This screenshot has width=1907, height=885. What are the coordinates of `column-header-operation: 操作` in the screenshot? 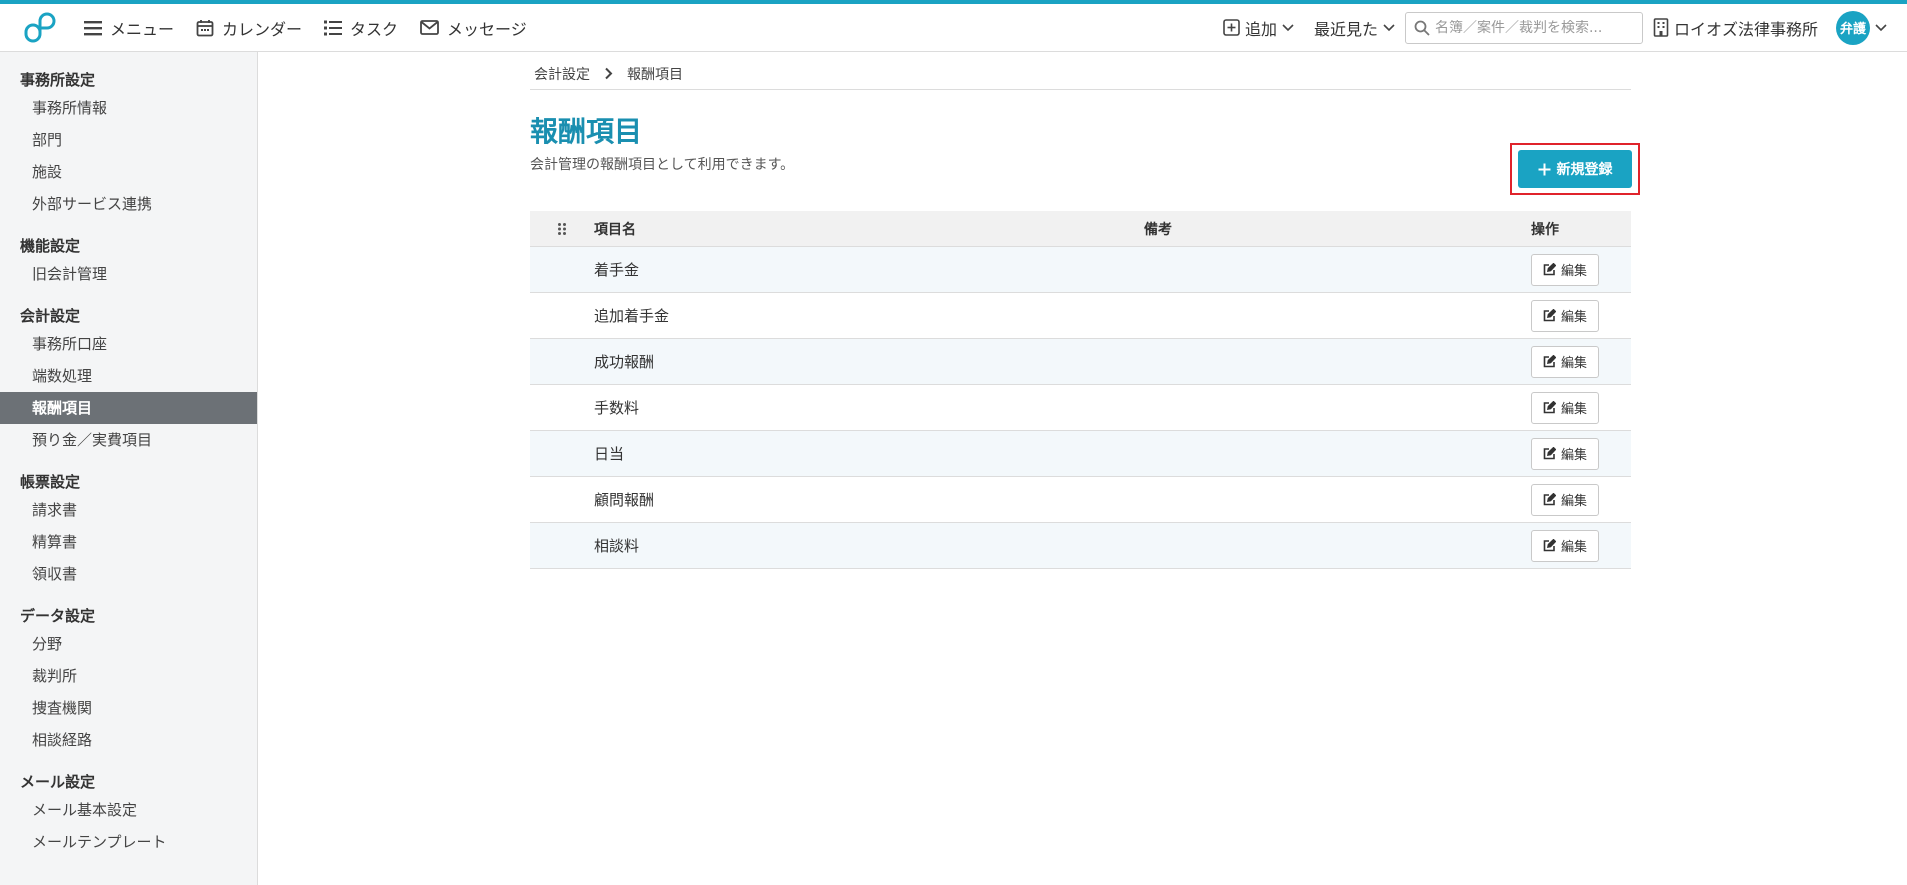 It's located at (1545, 229).